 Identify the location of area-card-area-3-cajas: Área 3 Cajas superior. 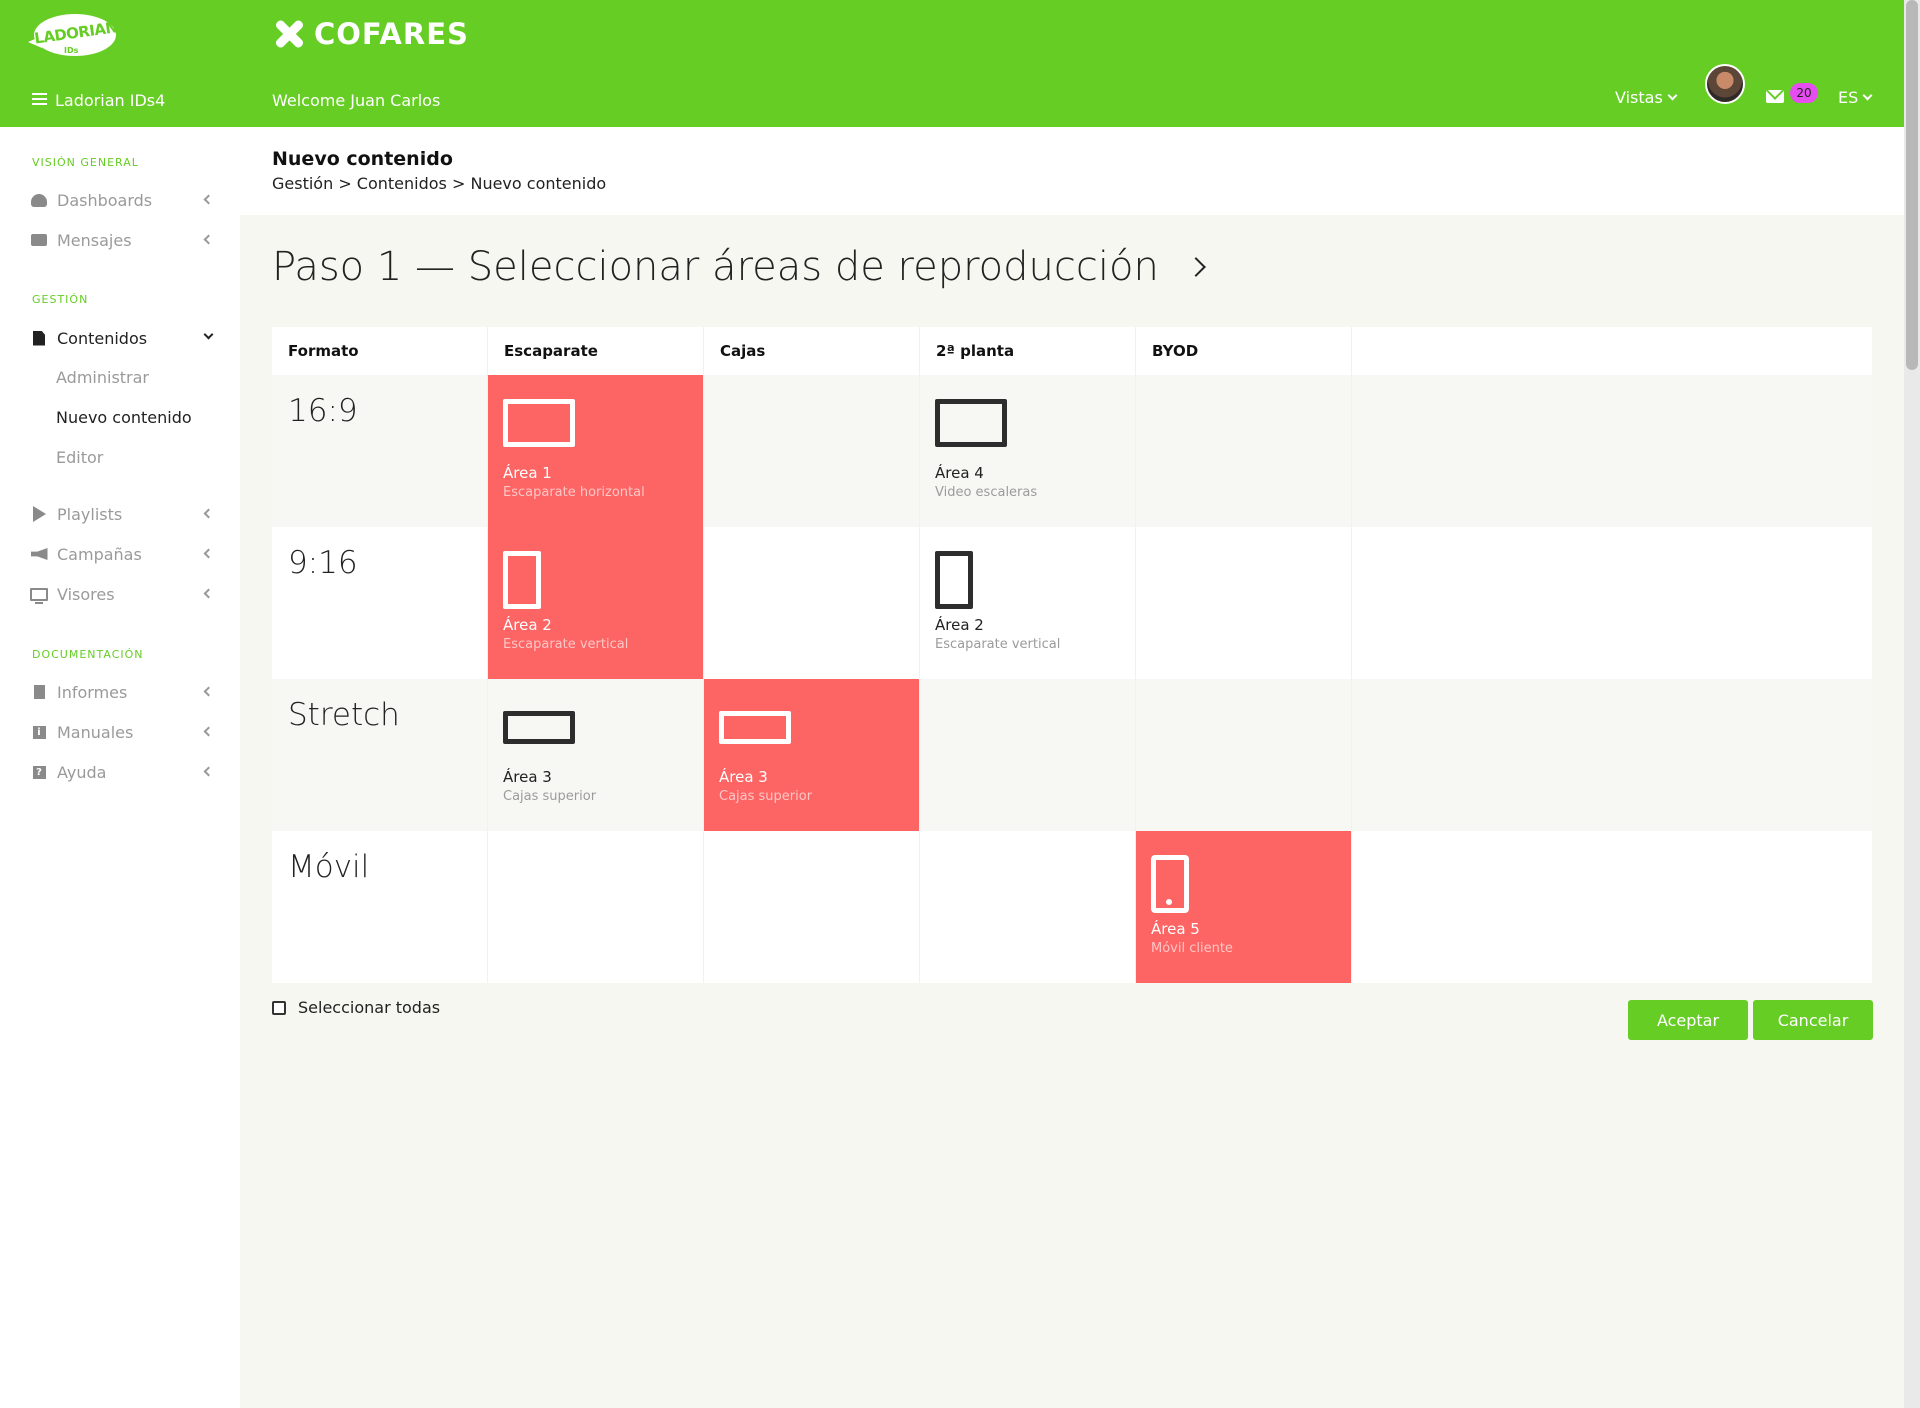
(811, 755).